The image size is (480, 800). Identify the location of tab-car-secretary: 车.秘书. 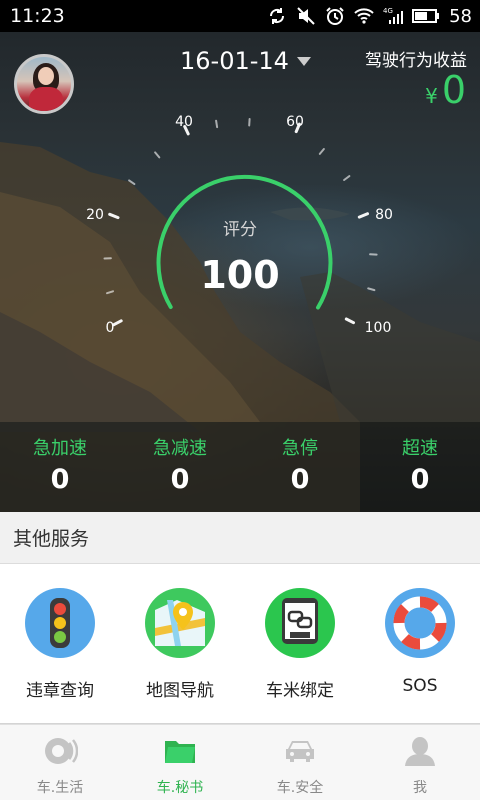
(180, 762).